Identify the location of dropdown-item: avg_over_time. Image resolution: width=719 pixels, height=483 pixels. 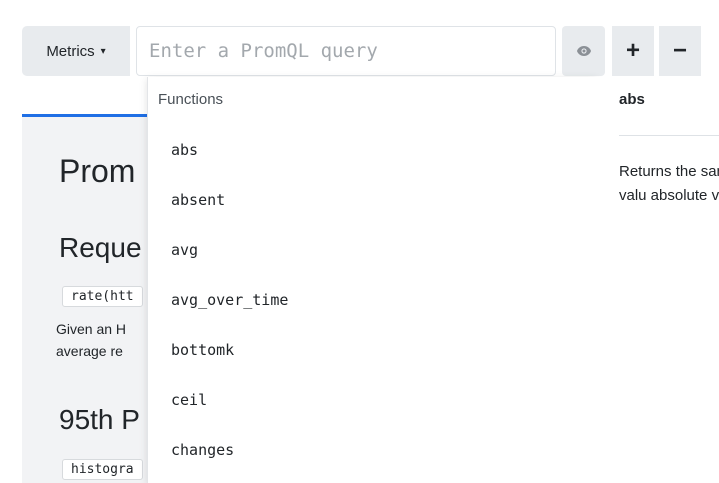
(229, 300).